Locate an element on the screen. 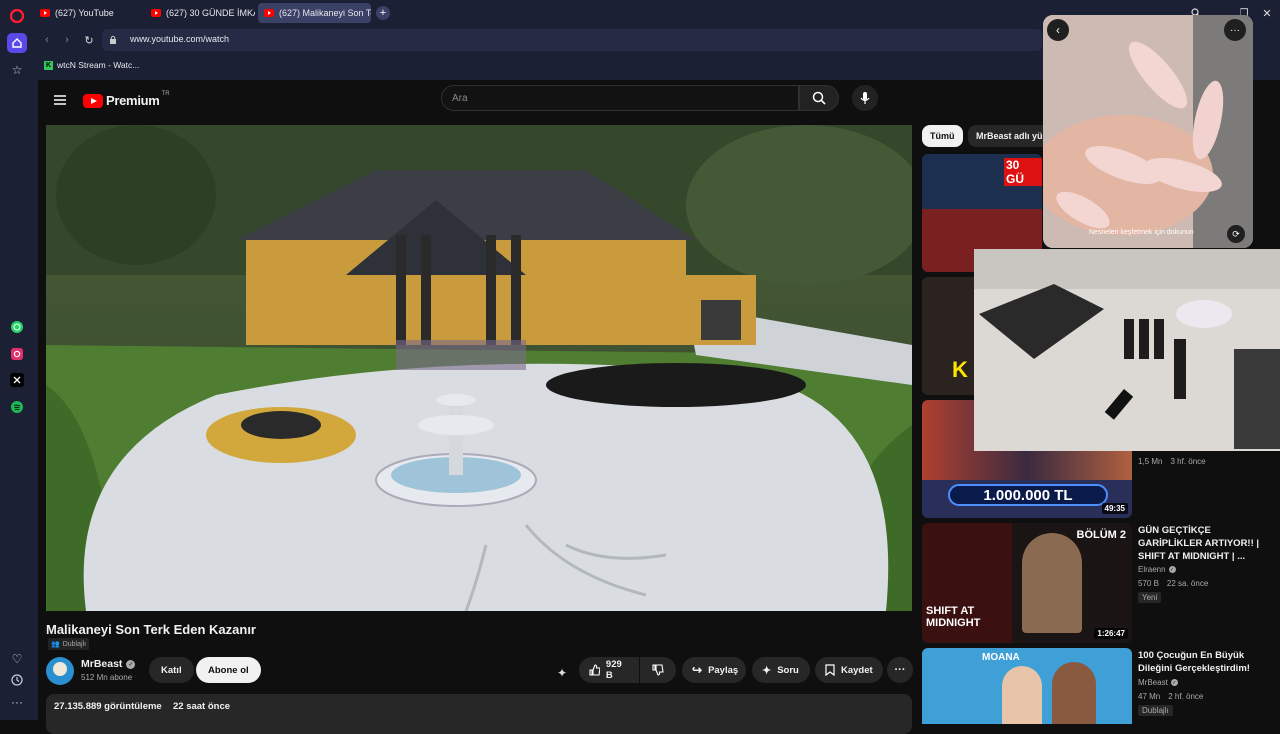 The image size is (1280, 734). lens-search-icon: ⟳ is located at coordinates (1236, 234).